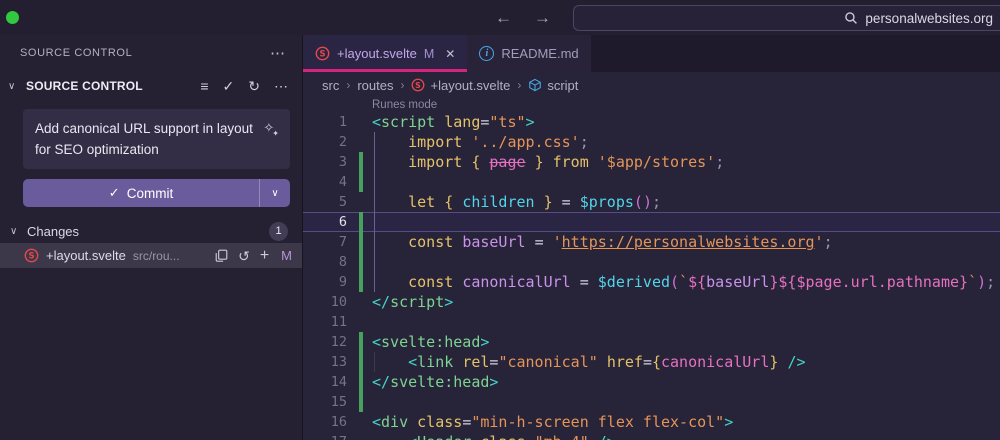 This screenshot has height=440, width=1000. Describe the element at coordinates (503, 17) in the screenshot. I see `back-icon: ←` at that location.